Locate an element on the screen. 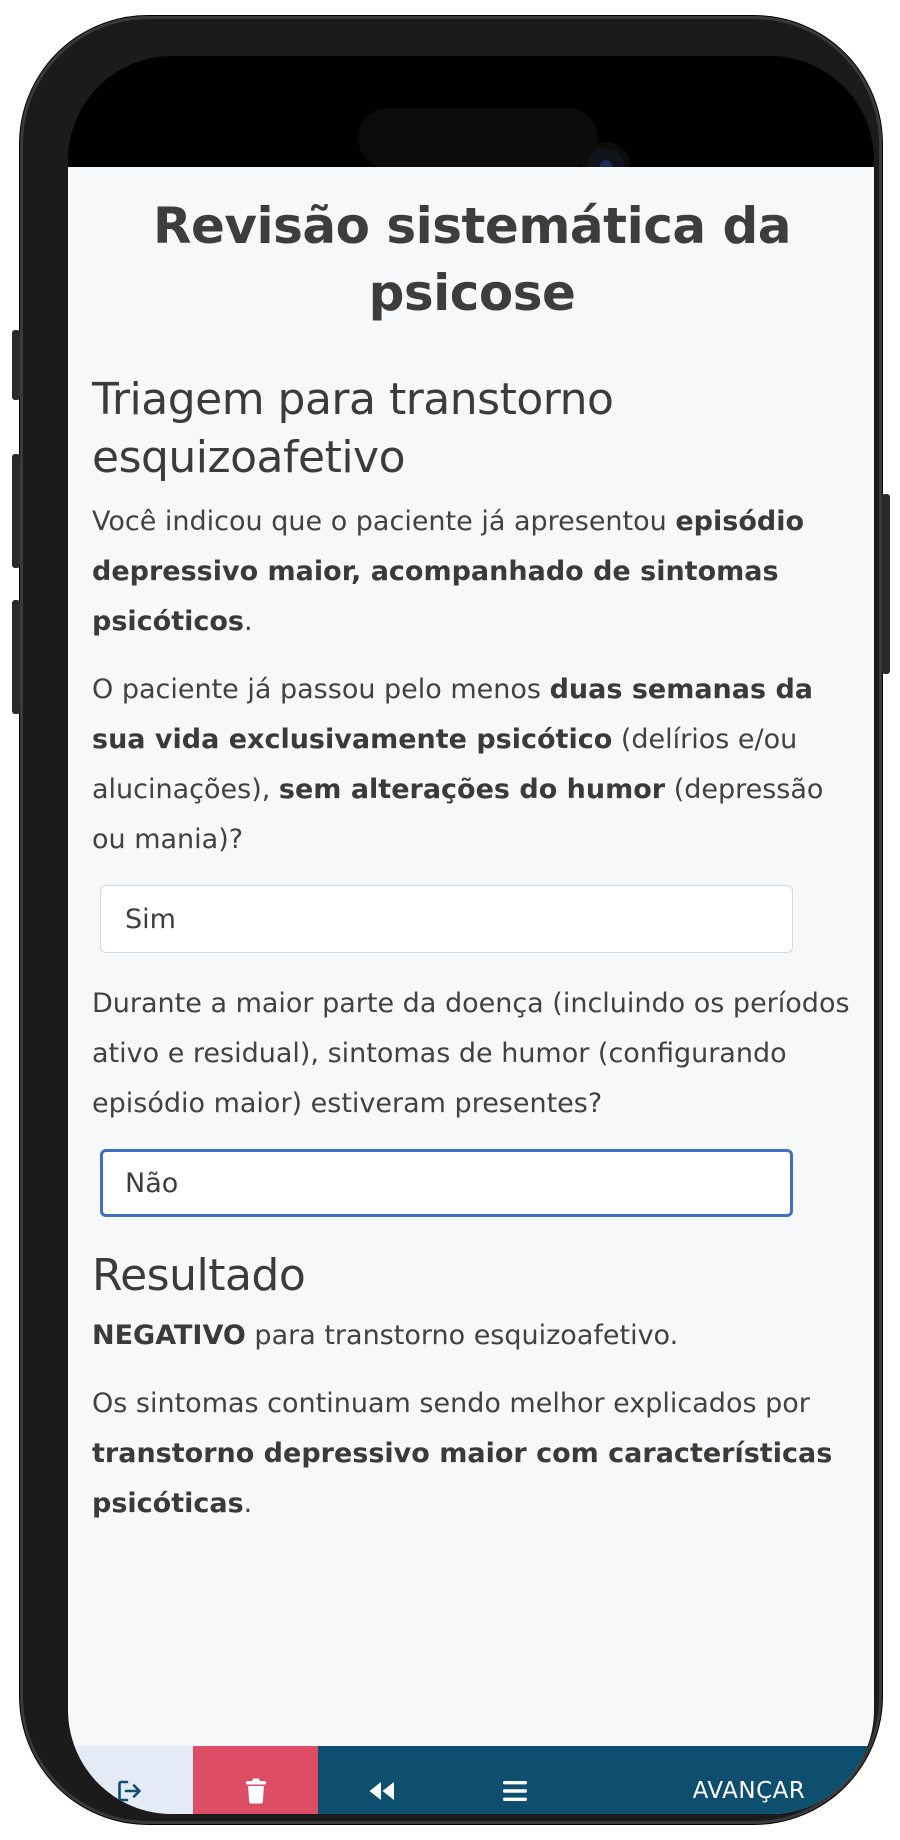  side-button-volume-up is located at coordinates (16, 511).